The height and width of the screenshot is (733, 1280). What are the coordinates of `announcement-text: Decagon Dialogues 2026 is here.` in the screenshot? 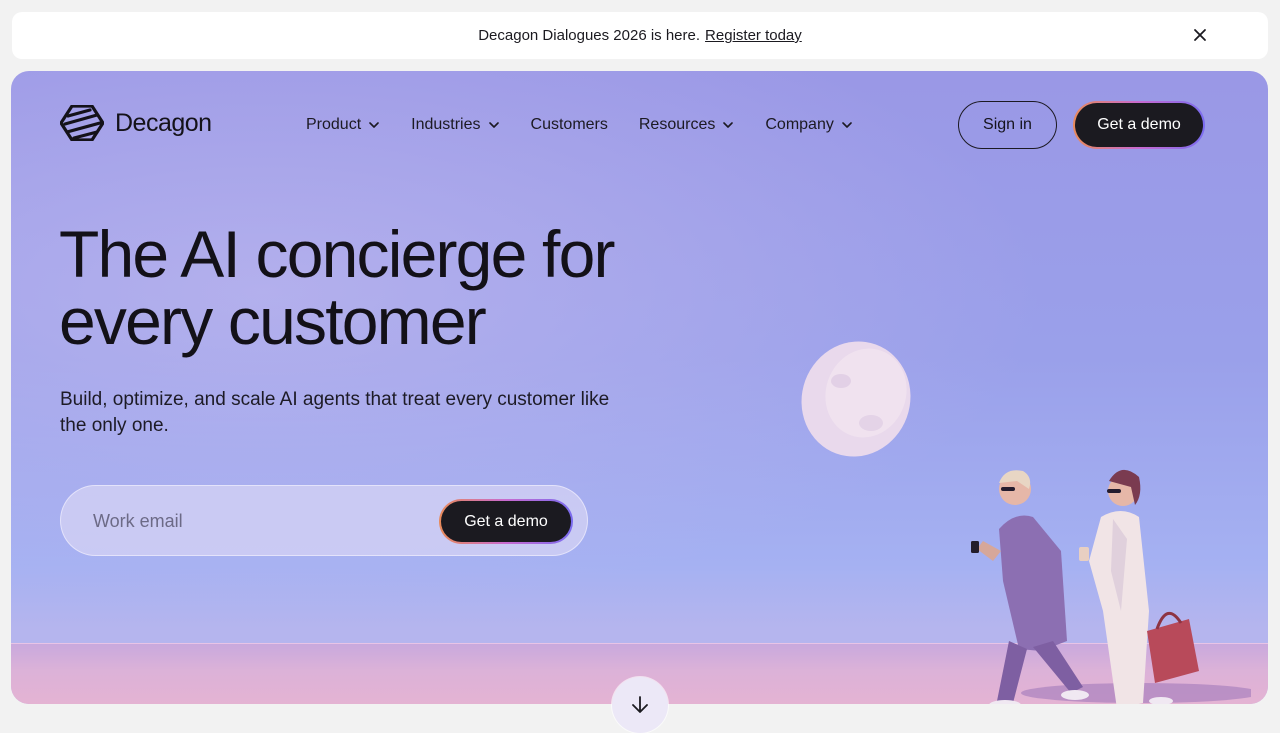 It's located at (589, 35).